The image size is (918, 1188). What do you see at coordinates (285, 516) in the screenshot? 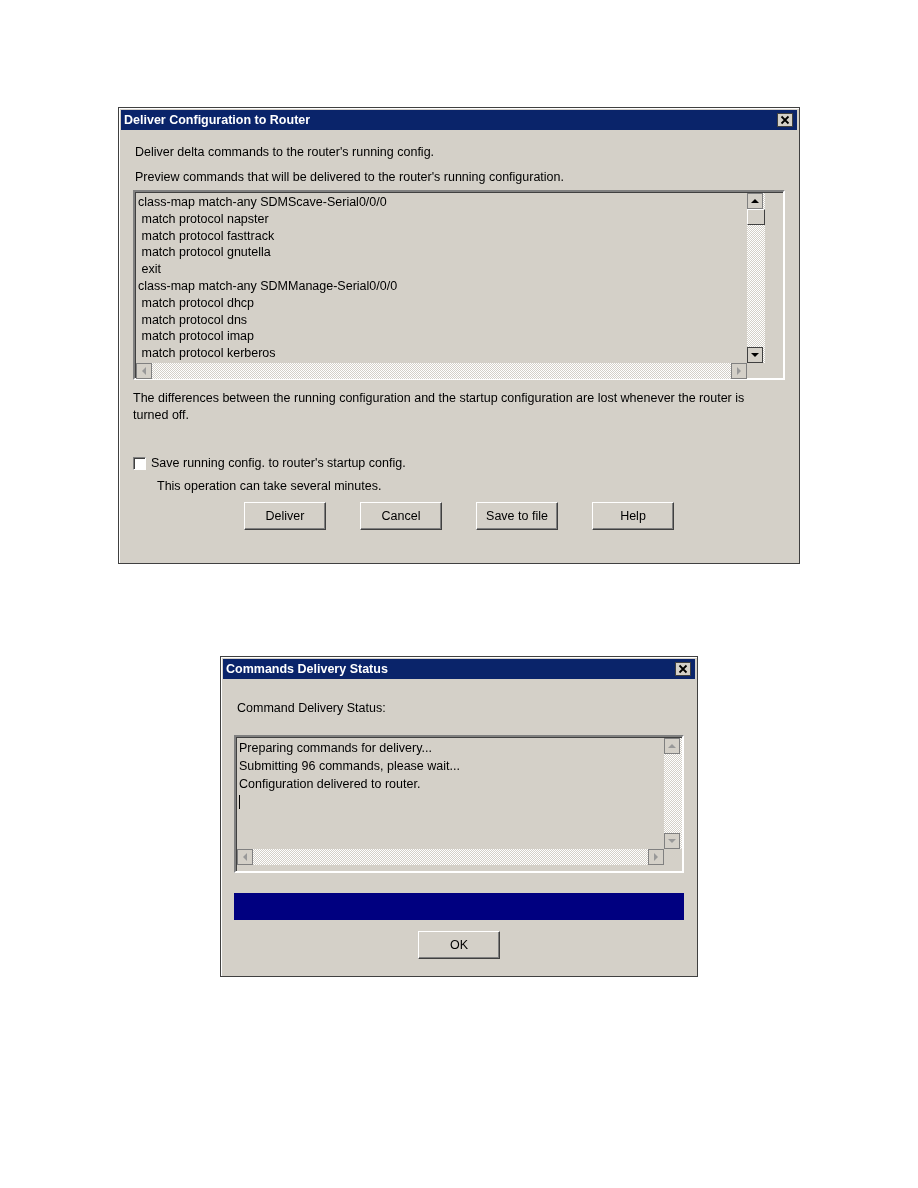
I see `dialog-button: Deliver` at bounding box center [285, 516].